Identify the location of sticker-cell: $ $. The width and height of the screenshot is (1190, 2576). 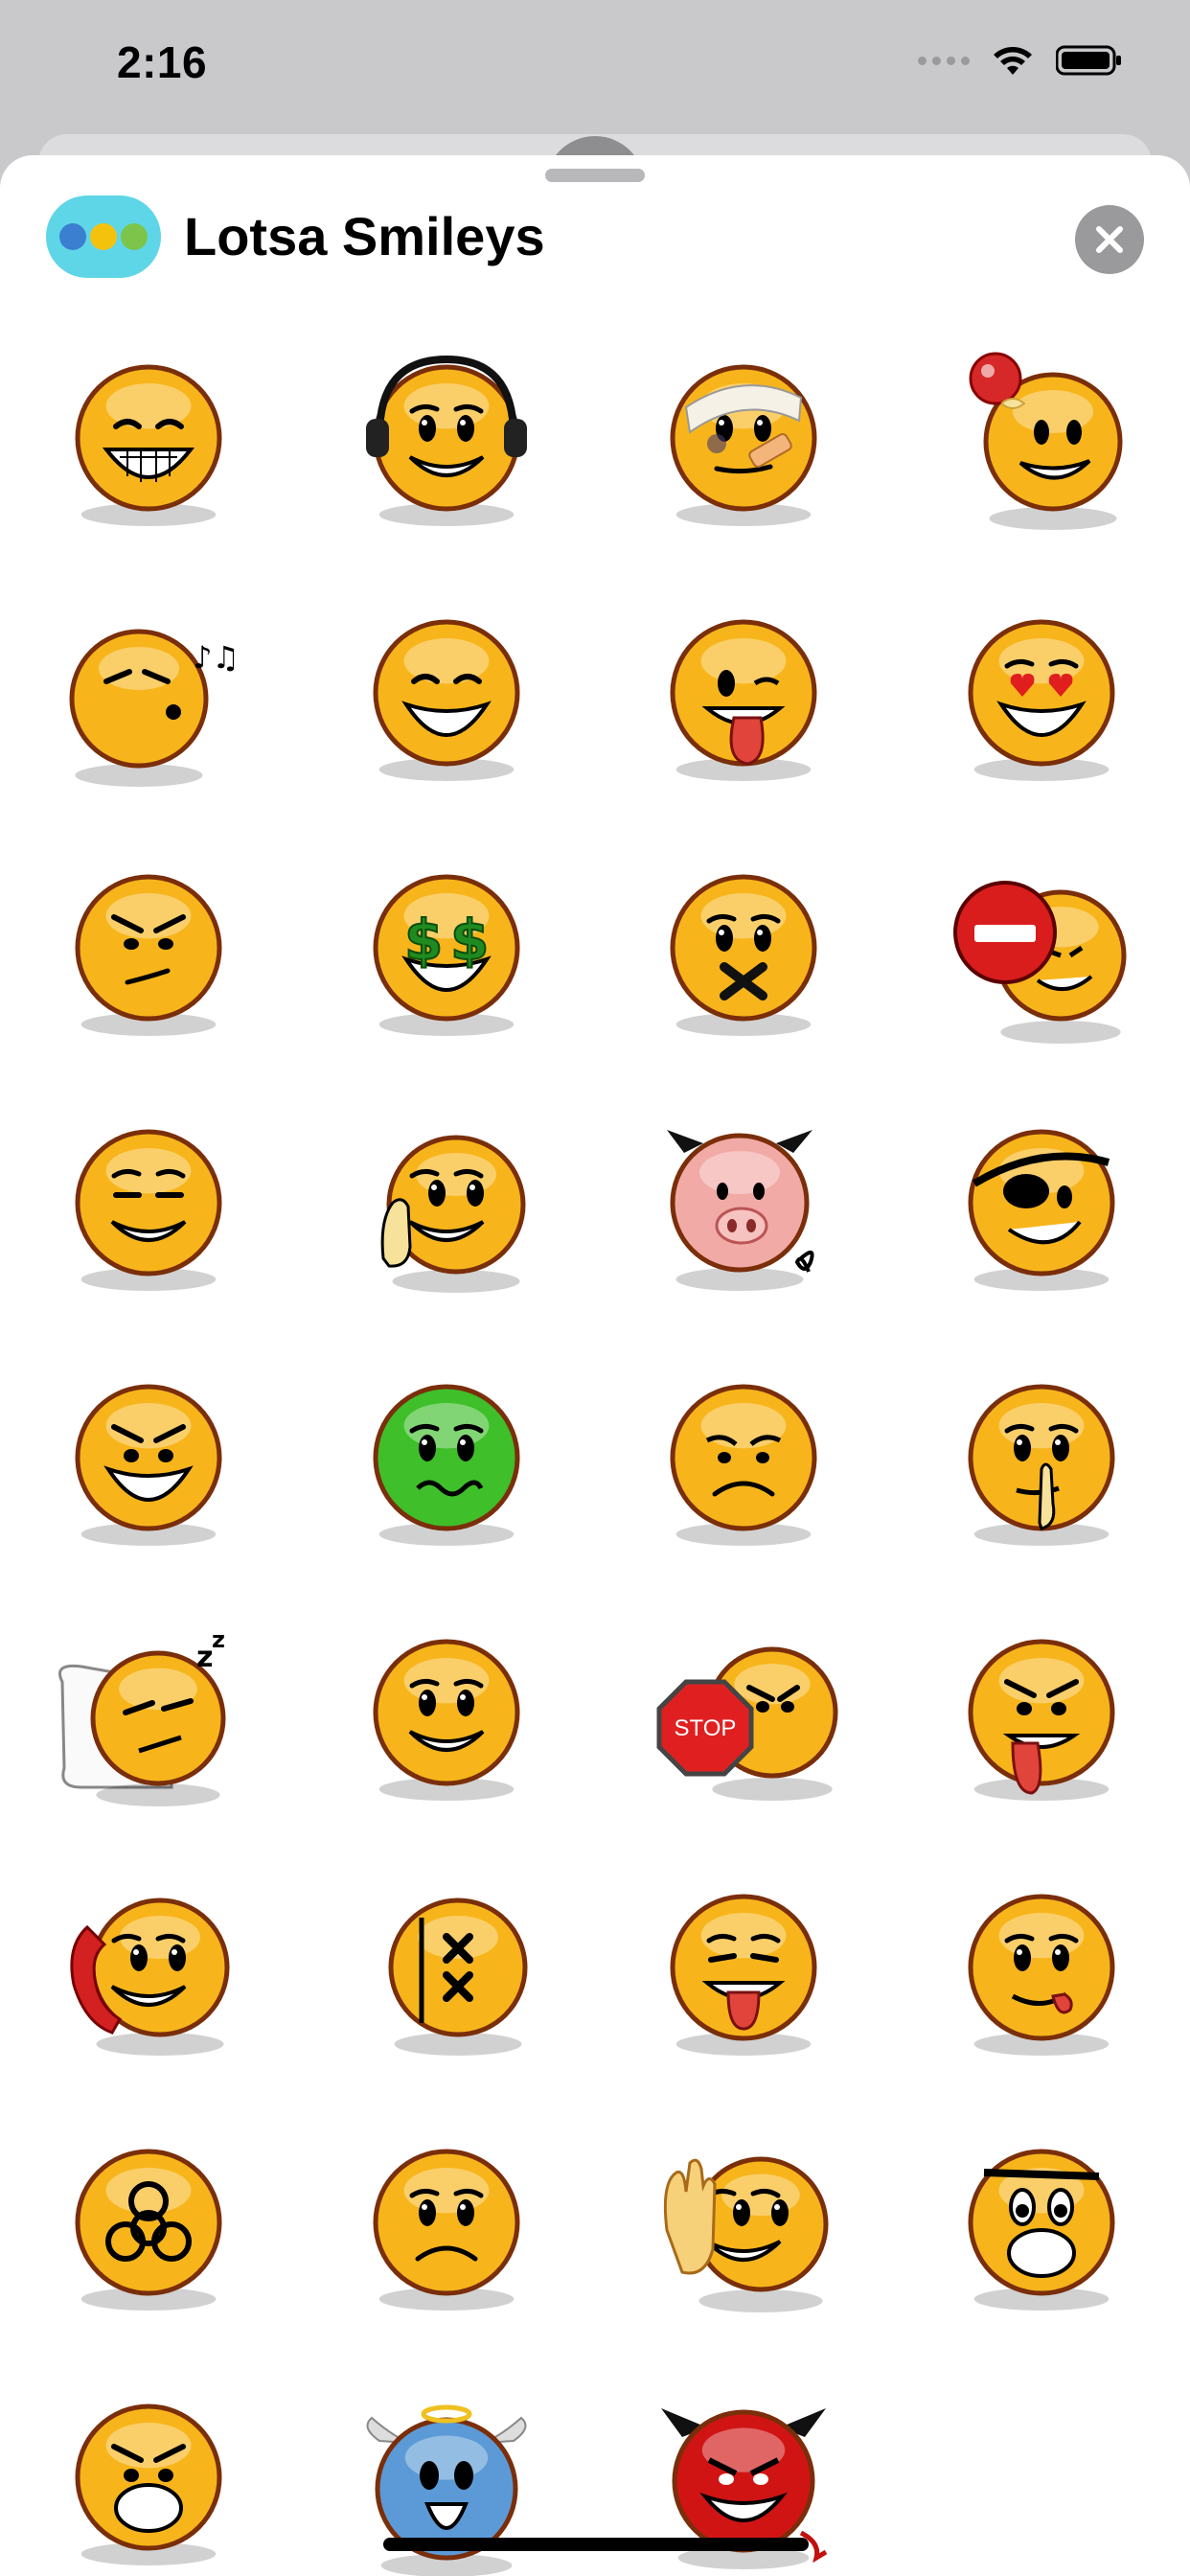
(447, 955).